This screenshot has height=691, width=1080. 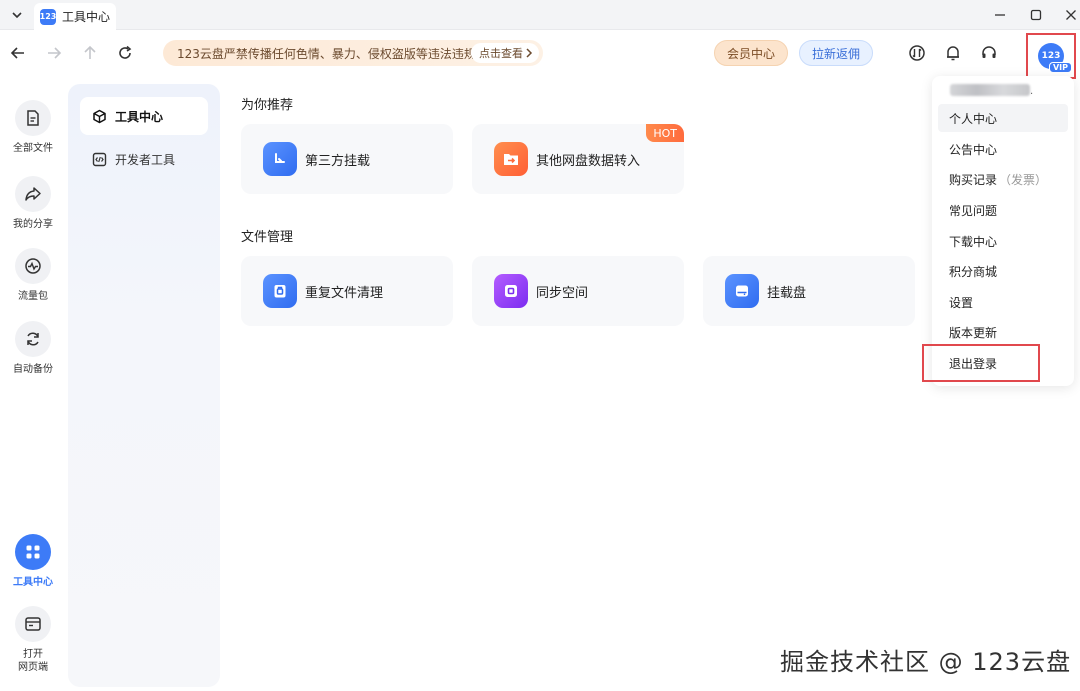 What do you see at coordinates (1060, 67) in the screenshot?
I see `vip-badge: VIP` at bounding box center [1060, 67].